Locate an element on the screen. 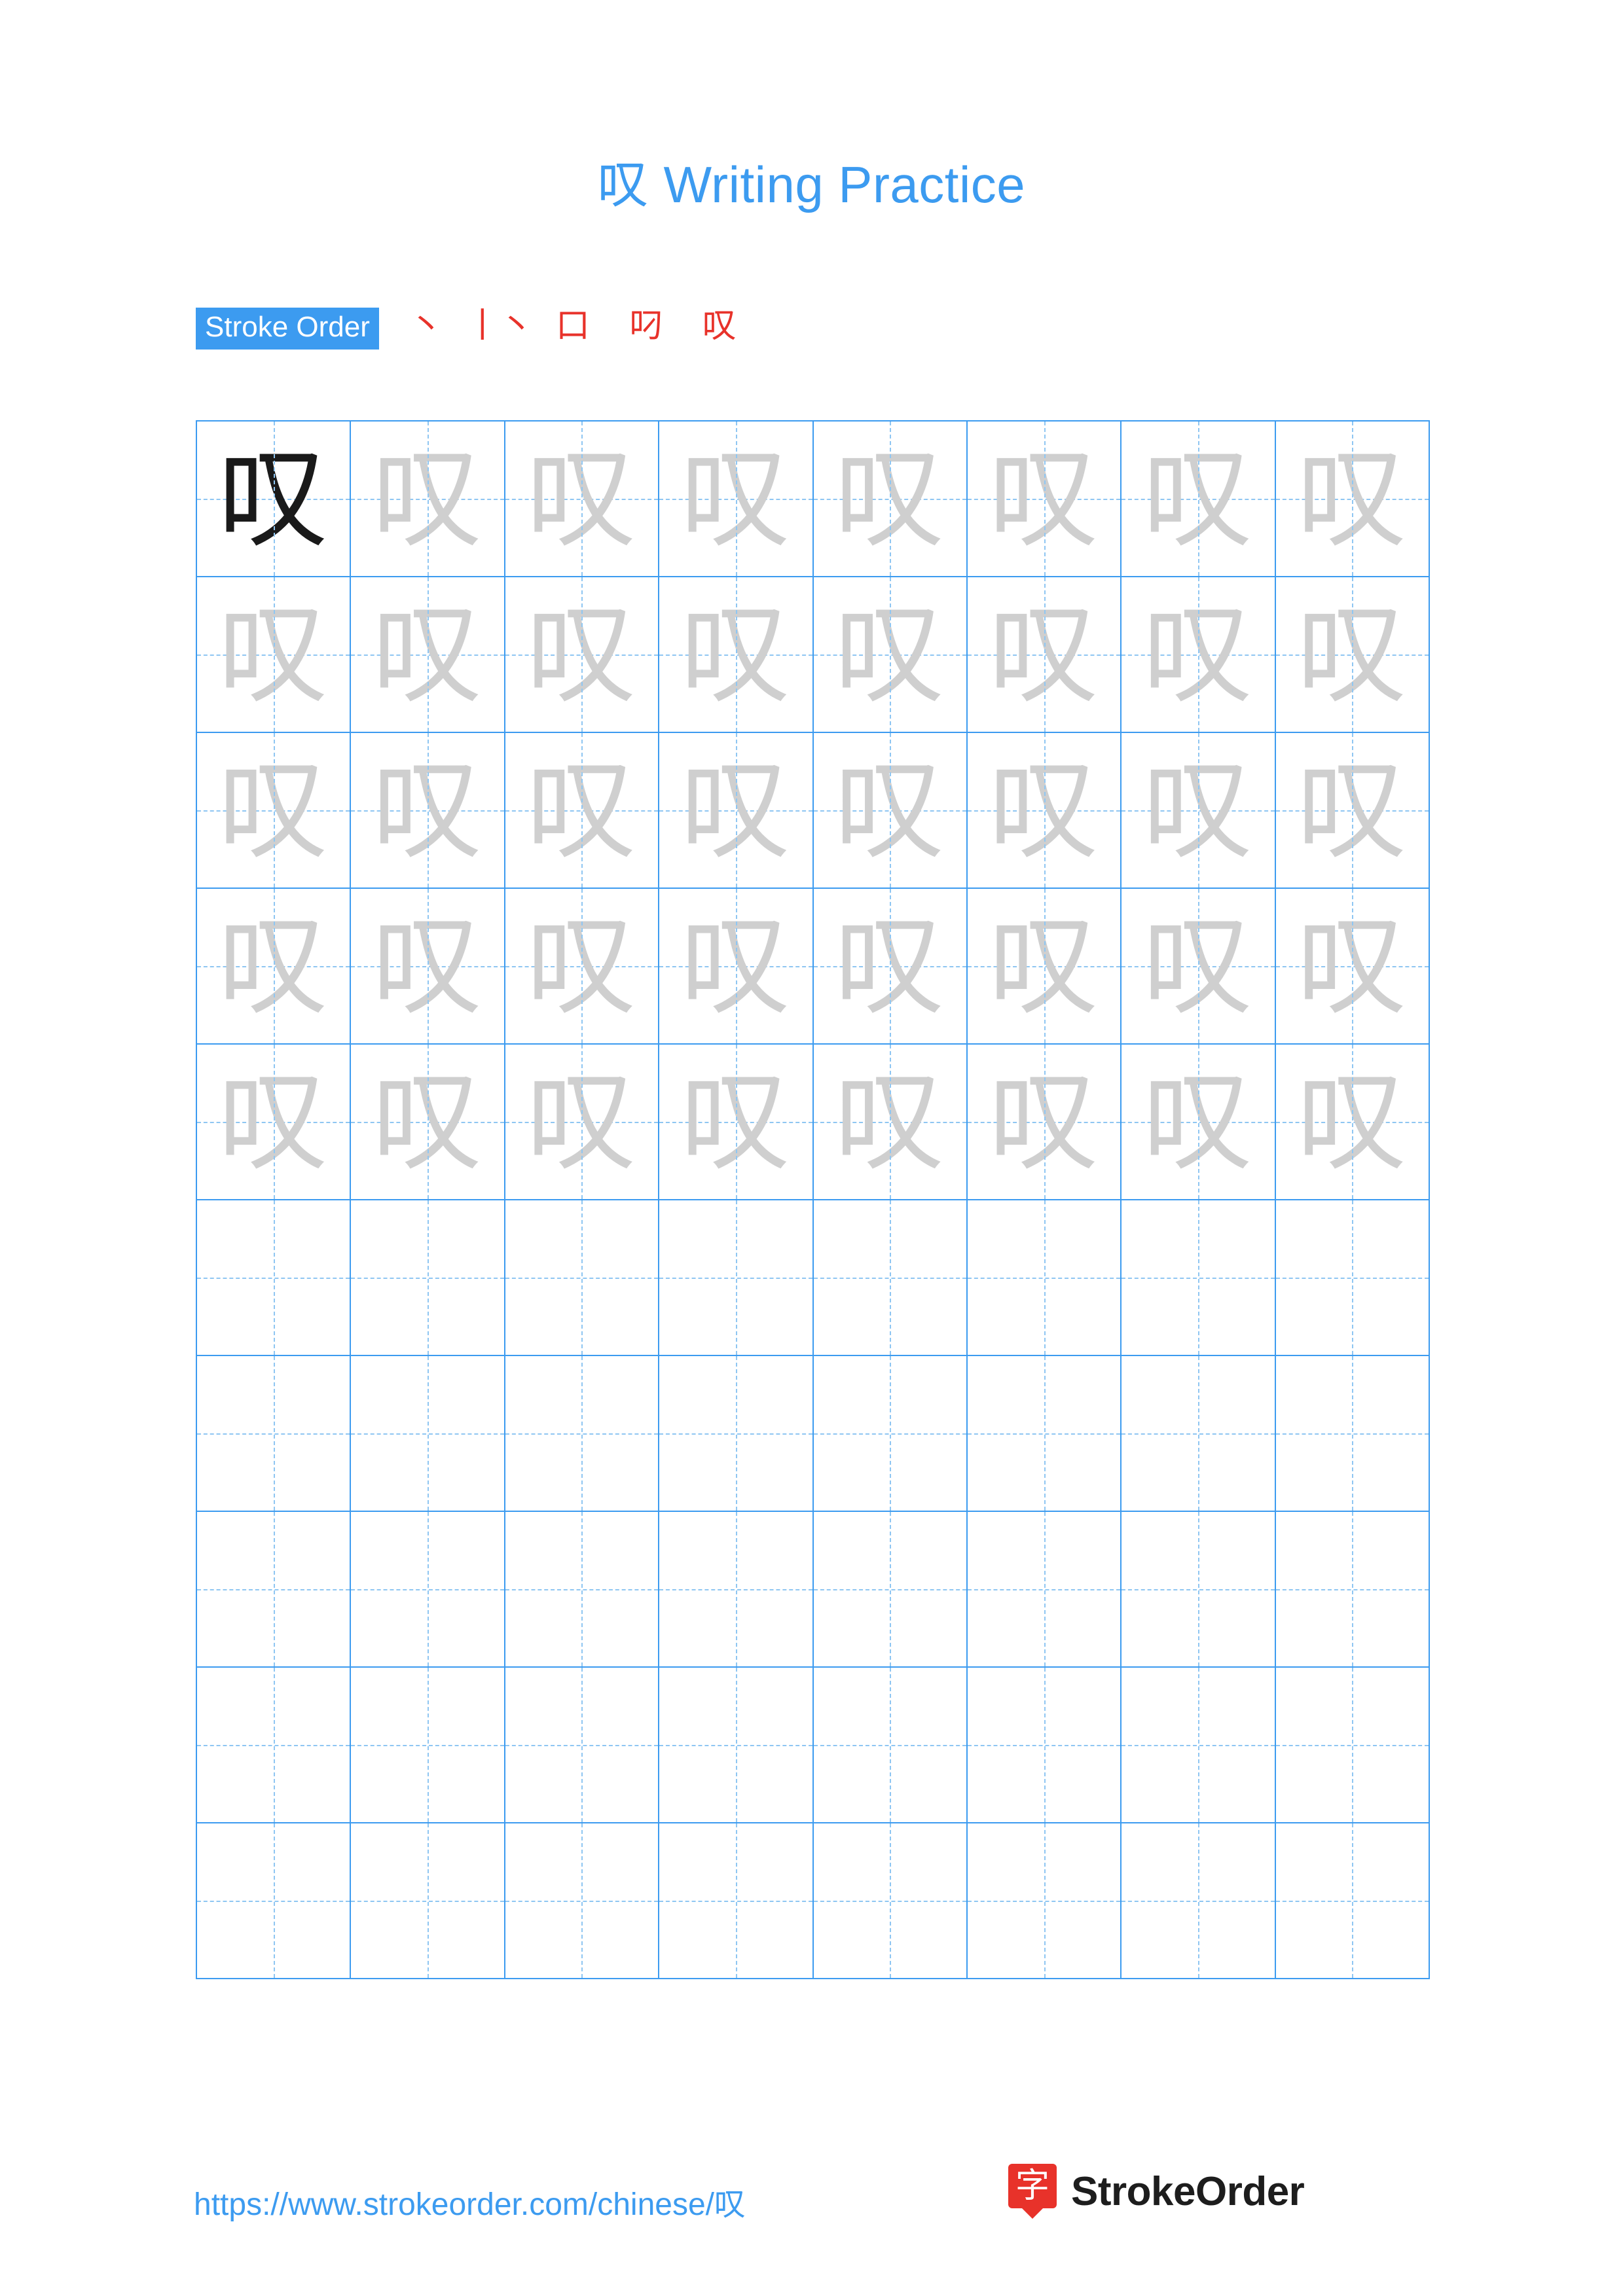  footer-url-link: https://www.strokeorder.com/chinese/叹 is located at coordinates (470, 2201).